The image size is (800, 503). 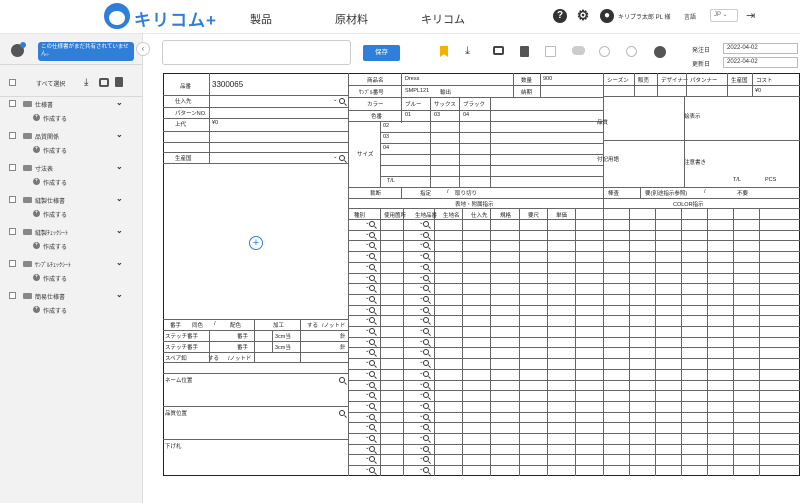 What do you see at coordinates (750, 15) in the screenshot?
I see `logout-icon: ⇥` at bounding box center [750, 15].